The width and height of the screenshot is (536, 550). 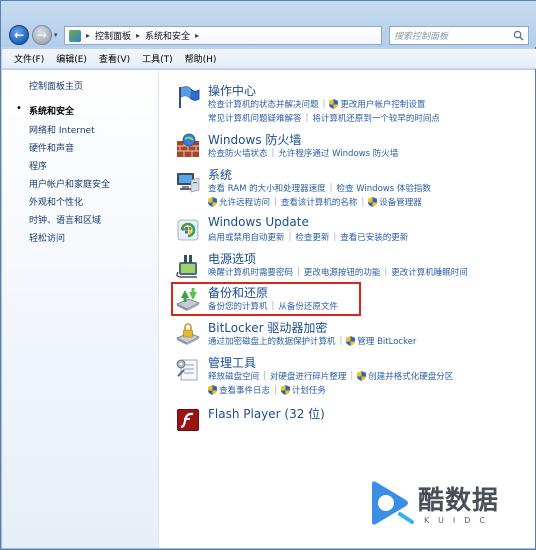 I want to click on forward-button: →, so click(x=42, y=35).